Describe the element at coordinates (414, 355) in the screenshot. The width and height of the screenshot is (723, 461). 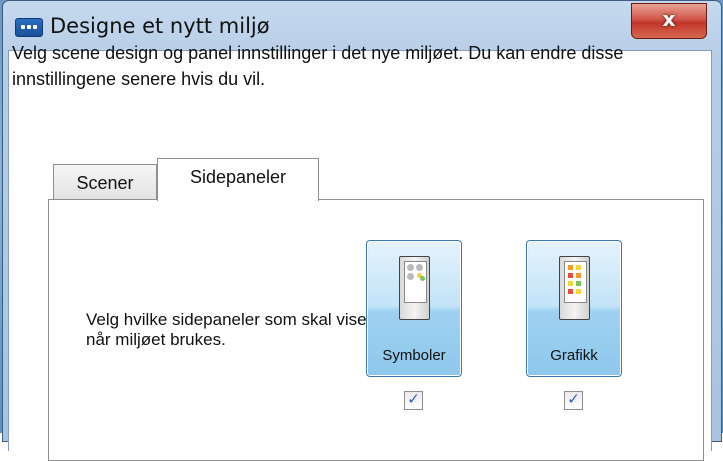
I see `symboler-label: Symboler` at that location.